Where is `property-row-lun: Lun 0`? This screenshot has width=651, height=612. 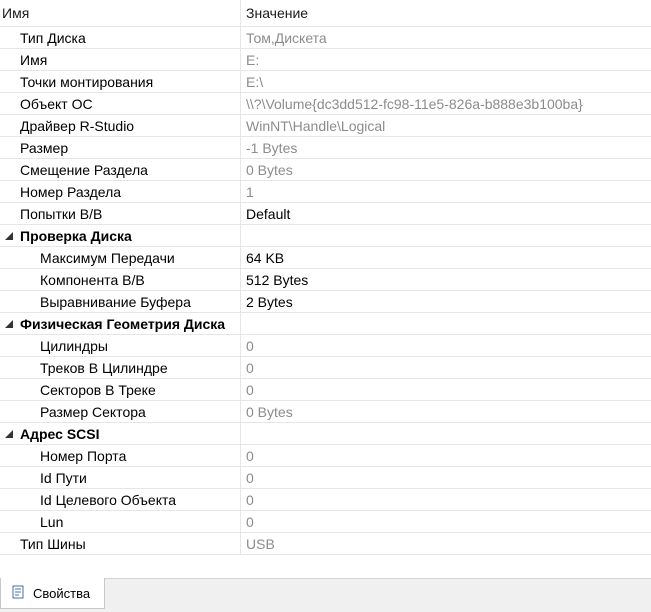 property-row-lun: Lun 0 is located at coordinates (325, 522).